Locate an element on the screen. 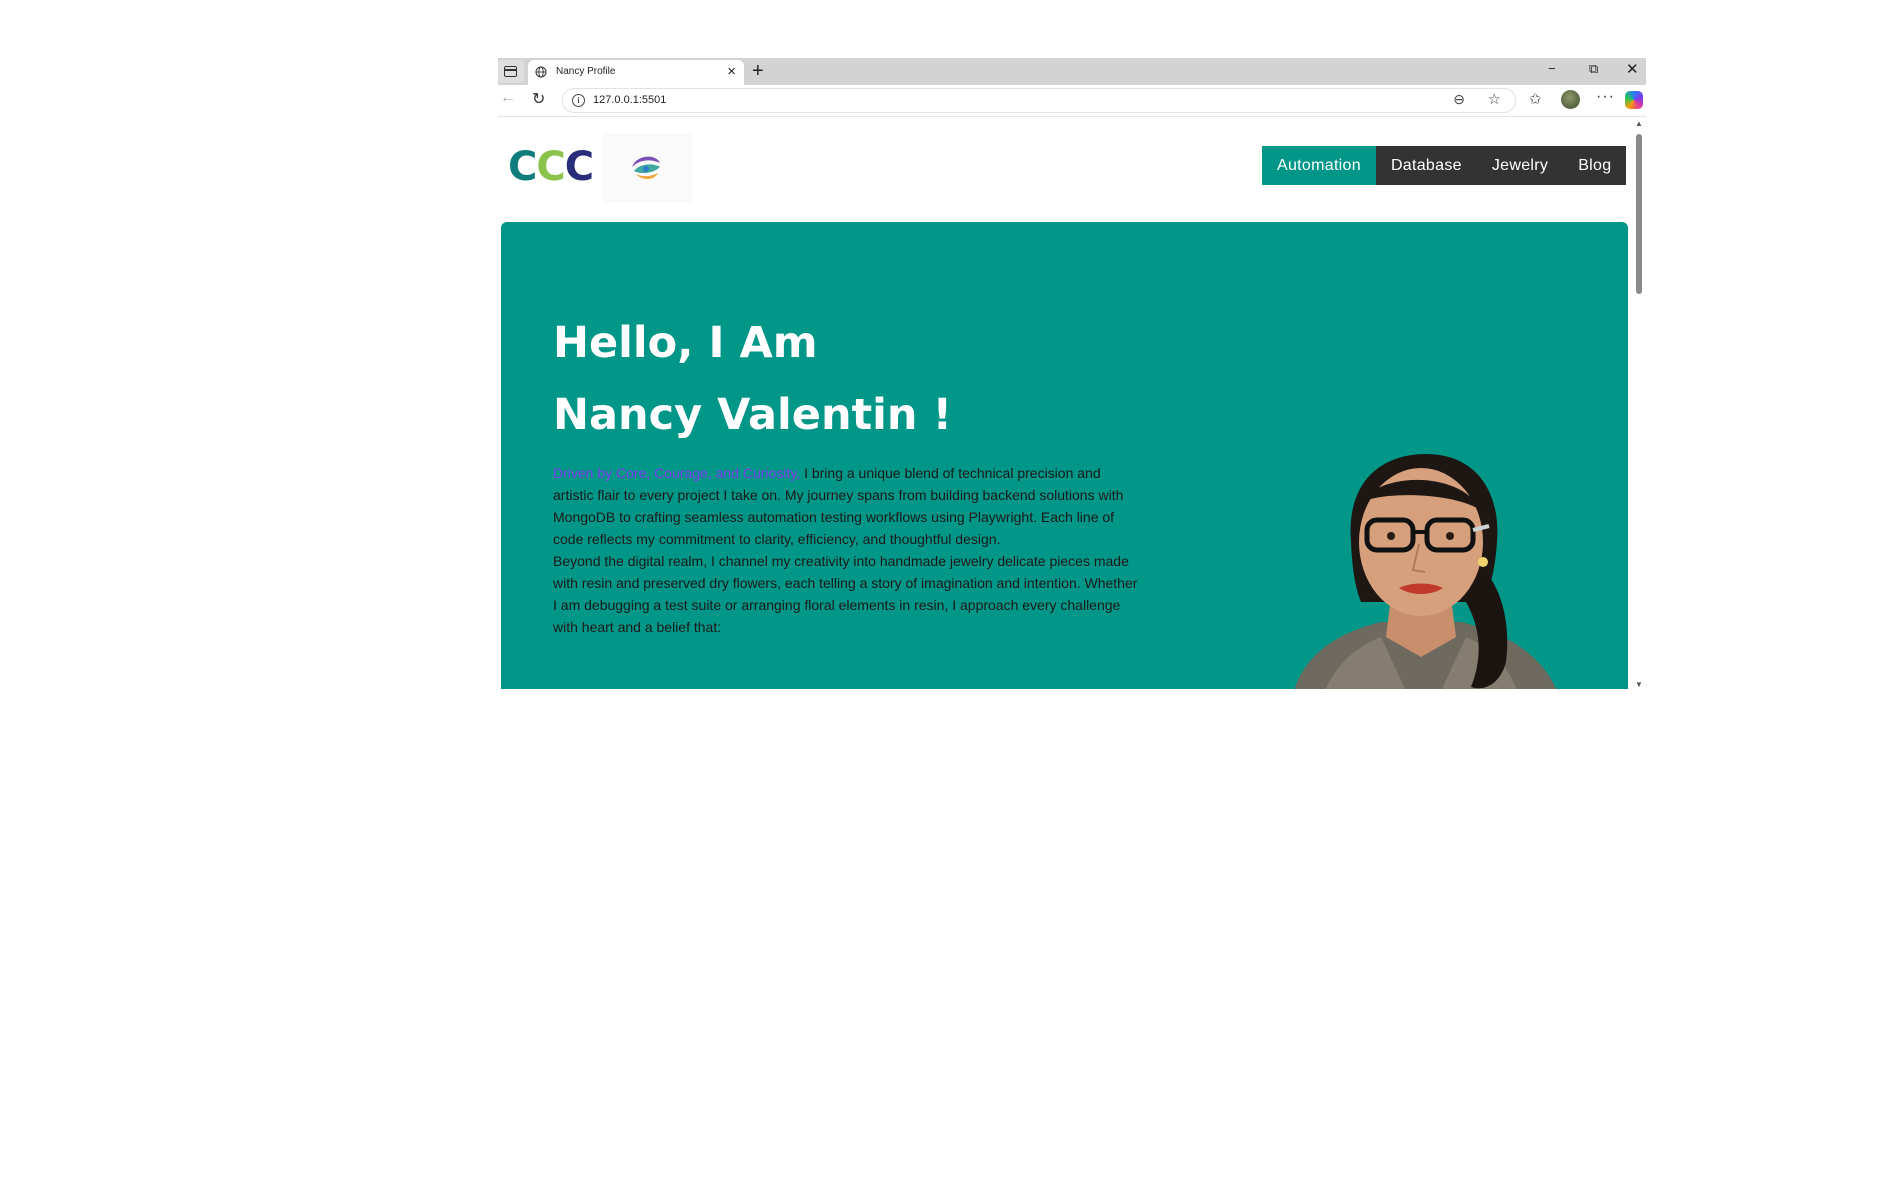 The width and height of the screenshot is (1895, 1192). url-text: 127.0.0.1:5501 is located at coordinates (629, 100).